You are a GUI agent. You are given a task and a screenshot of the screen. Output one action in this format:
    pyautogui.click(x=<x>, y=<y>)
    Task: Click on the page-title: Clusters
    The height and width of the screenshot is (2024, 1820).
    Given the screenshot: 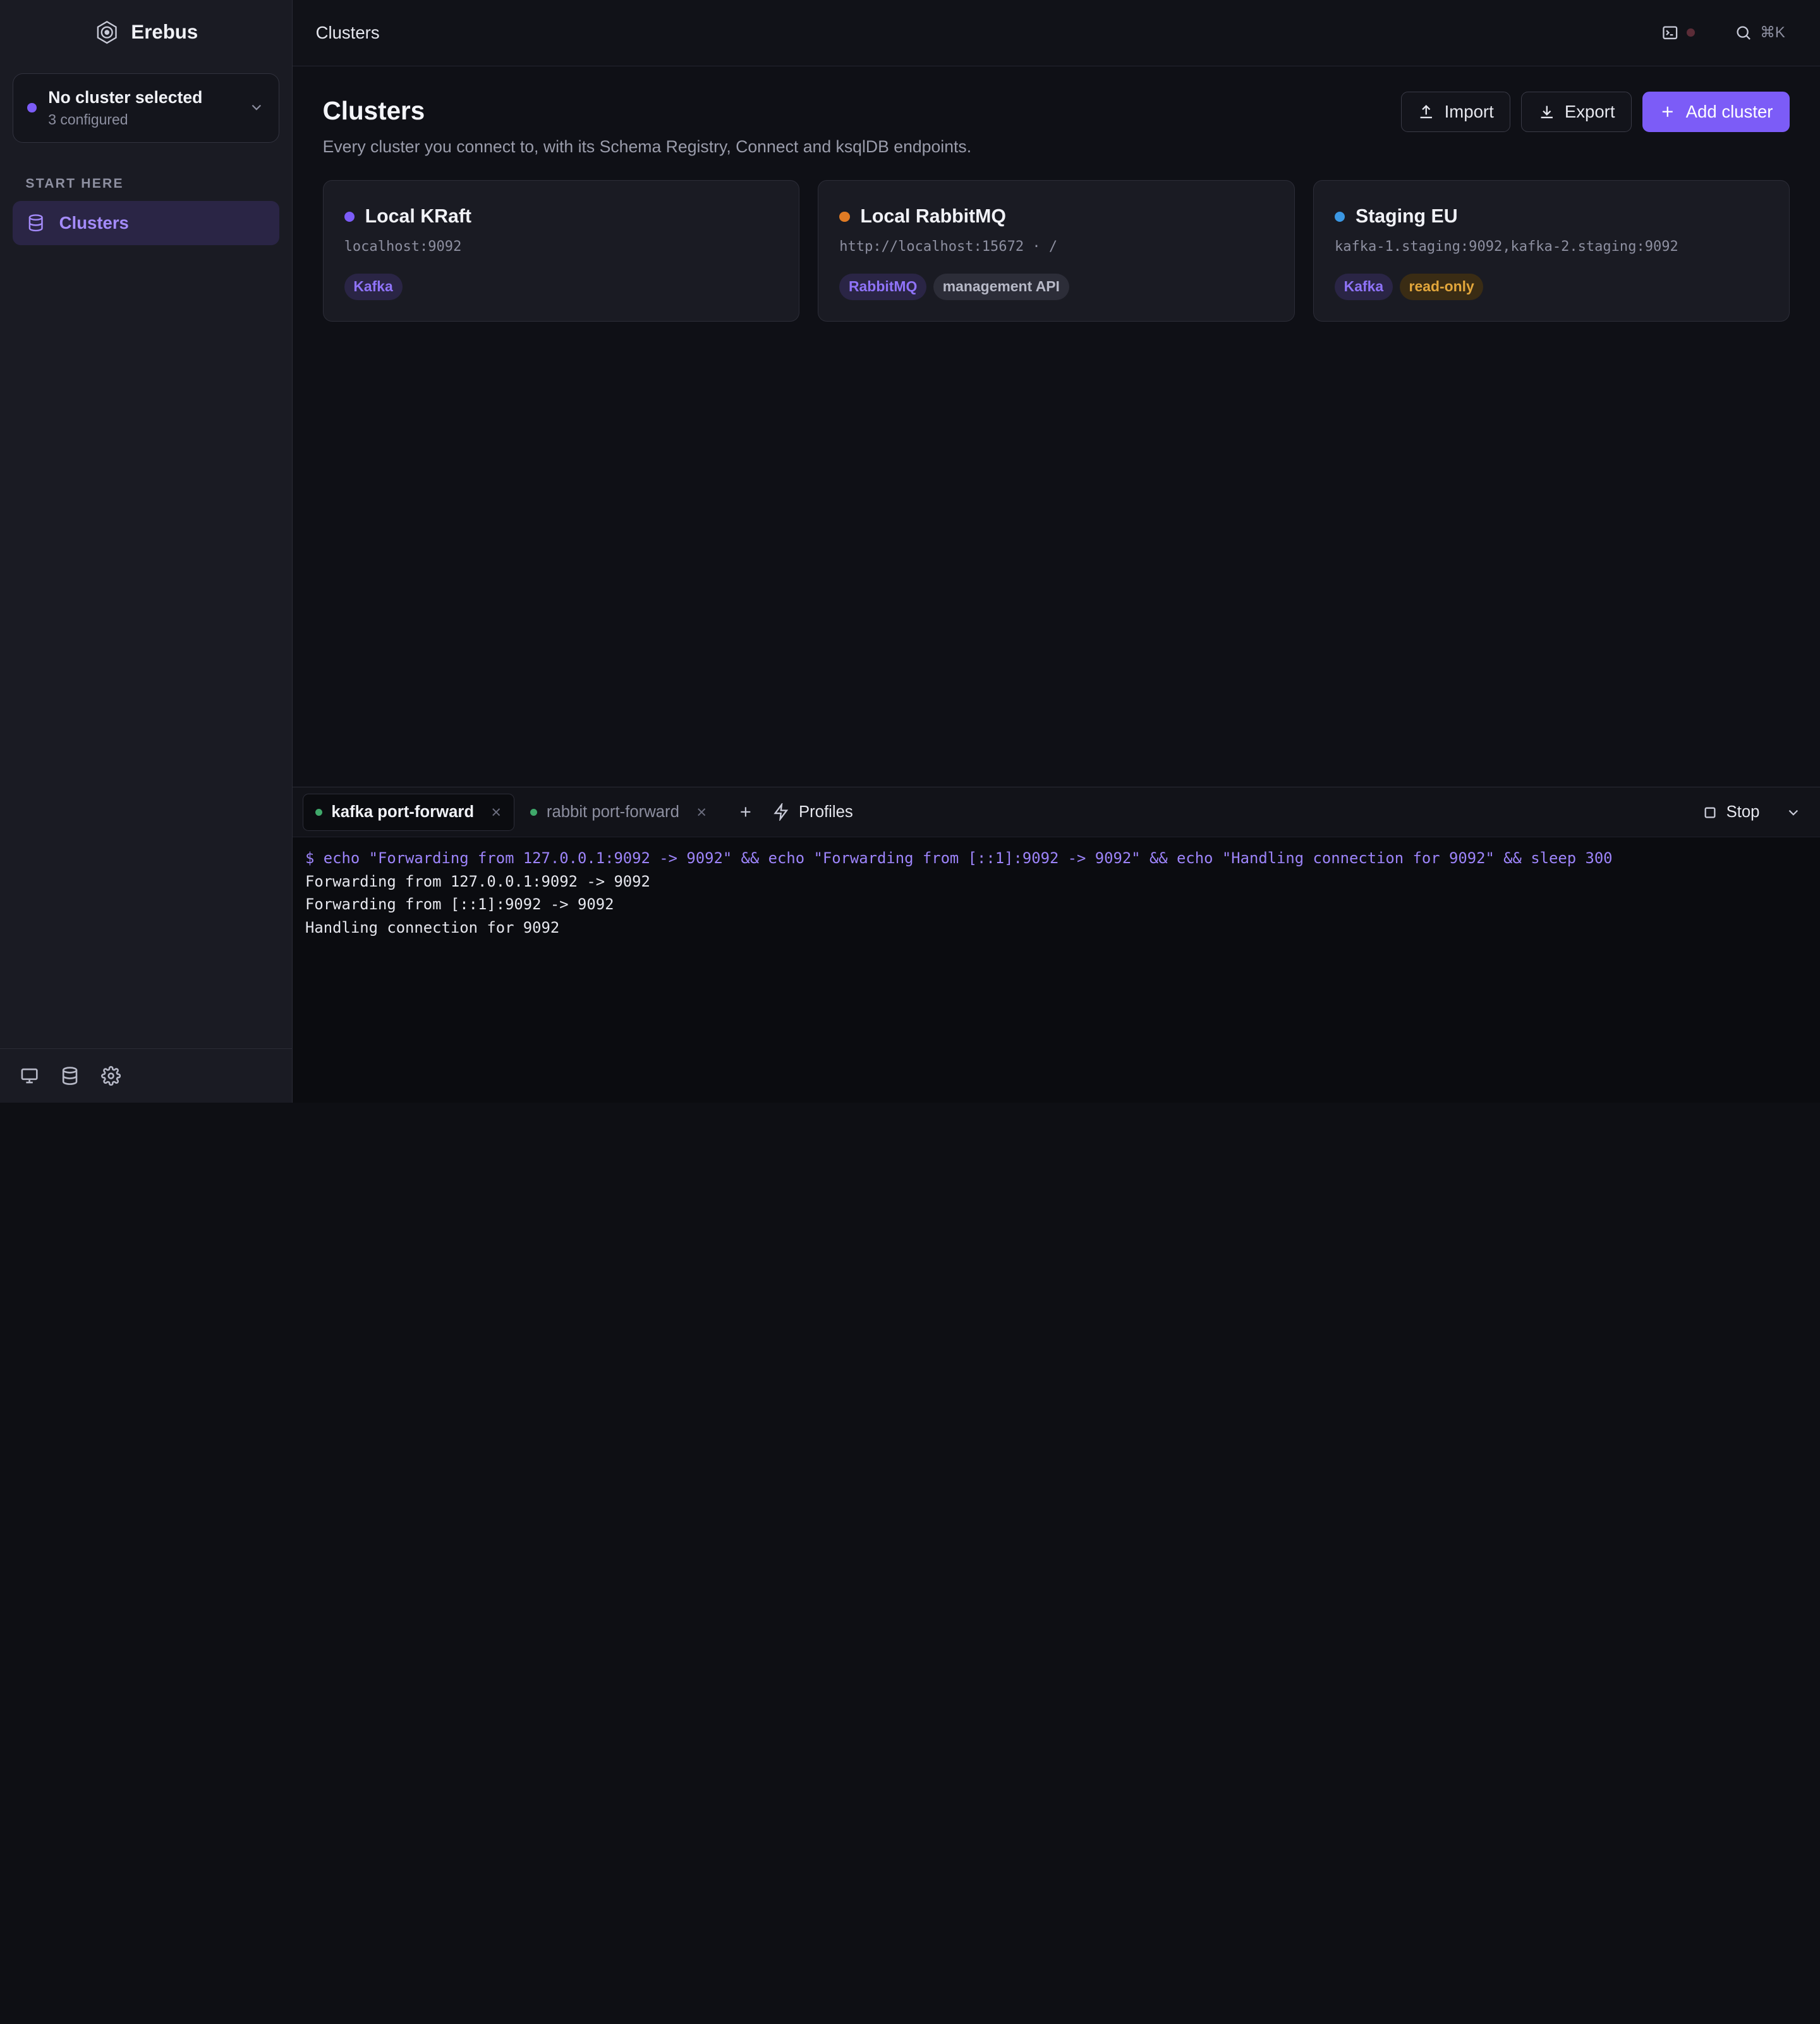 What is the action you would take?
    pyautogui.click(x=373, y=111)
    